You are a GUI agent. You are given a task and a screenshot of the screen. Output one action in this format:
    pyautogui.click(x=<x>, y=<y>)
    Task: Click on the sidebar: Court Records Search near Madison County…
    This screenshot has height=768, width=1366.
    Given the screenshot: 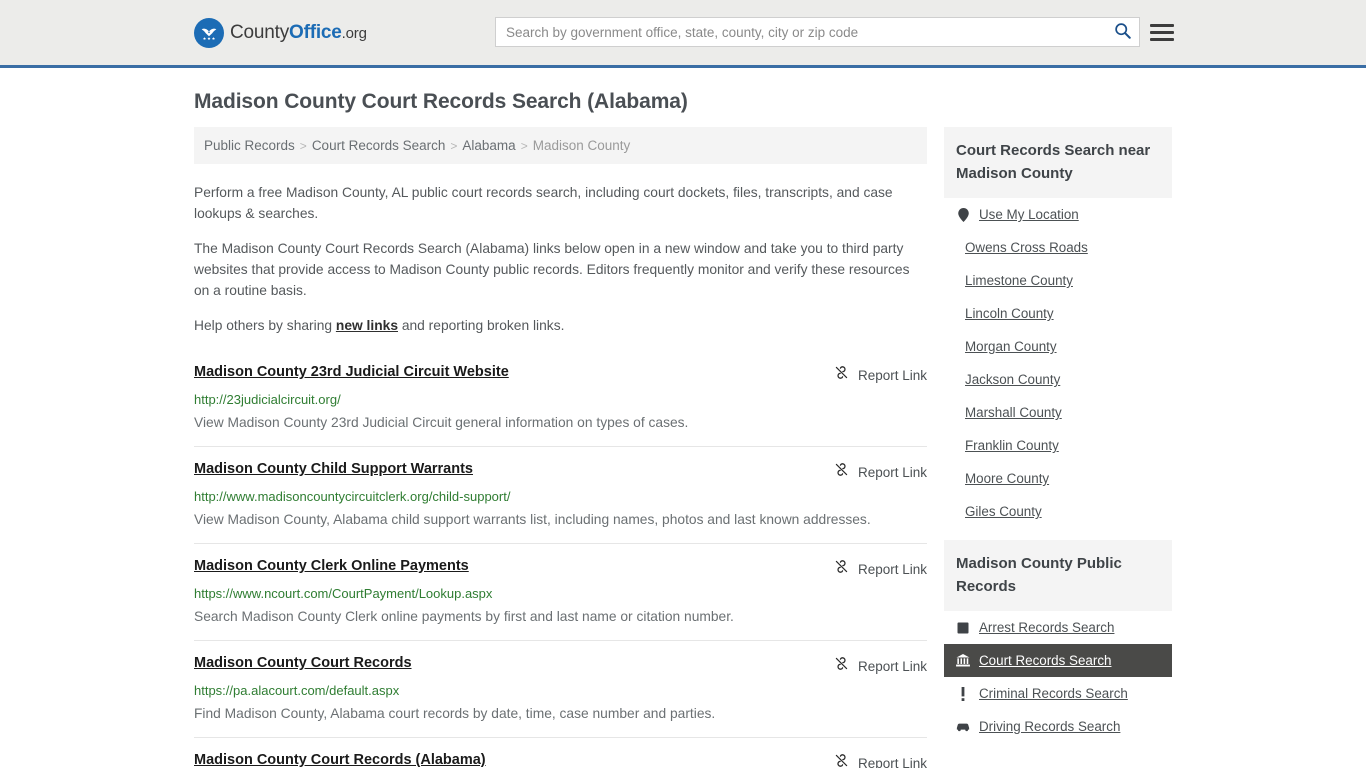 What is the action you would take?
    pyautogui.click(x=1058, y=441)
    